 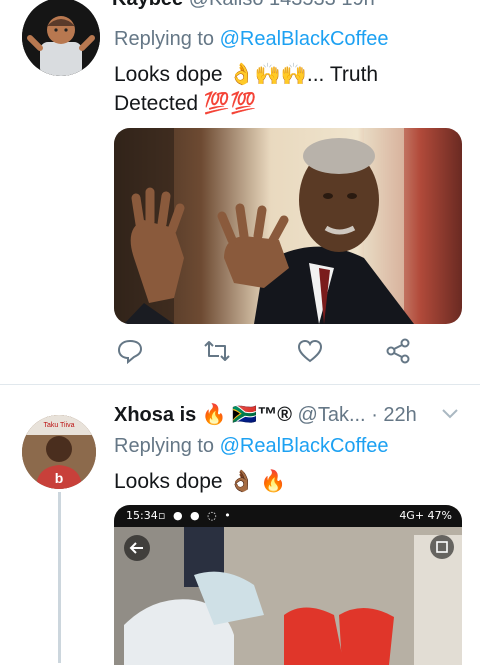 What do you see at coordinates (229, 415) in the screenshot?
I see `emoji-fire-flag: 🔥 🇿🇦` at bounding box center [229, 415].